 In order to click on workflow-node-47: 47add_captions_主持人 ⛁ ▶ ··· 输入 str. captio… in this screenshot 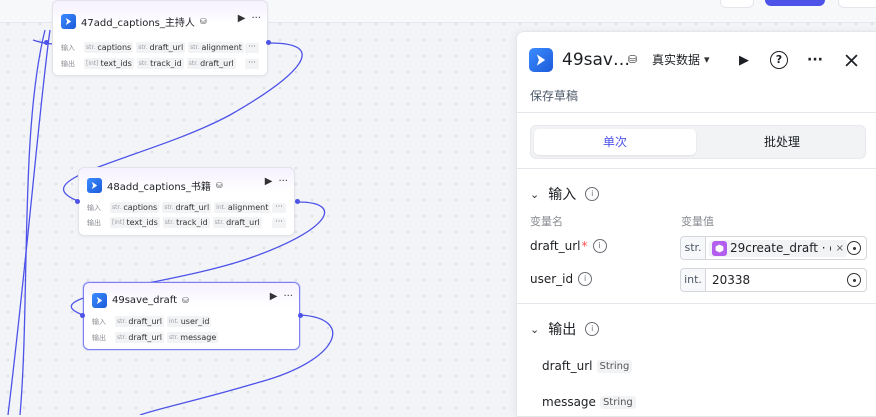, I will do `click(160, 38)`.